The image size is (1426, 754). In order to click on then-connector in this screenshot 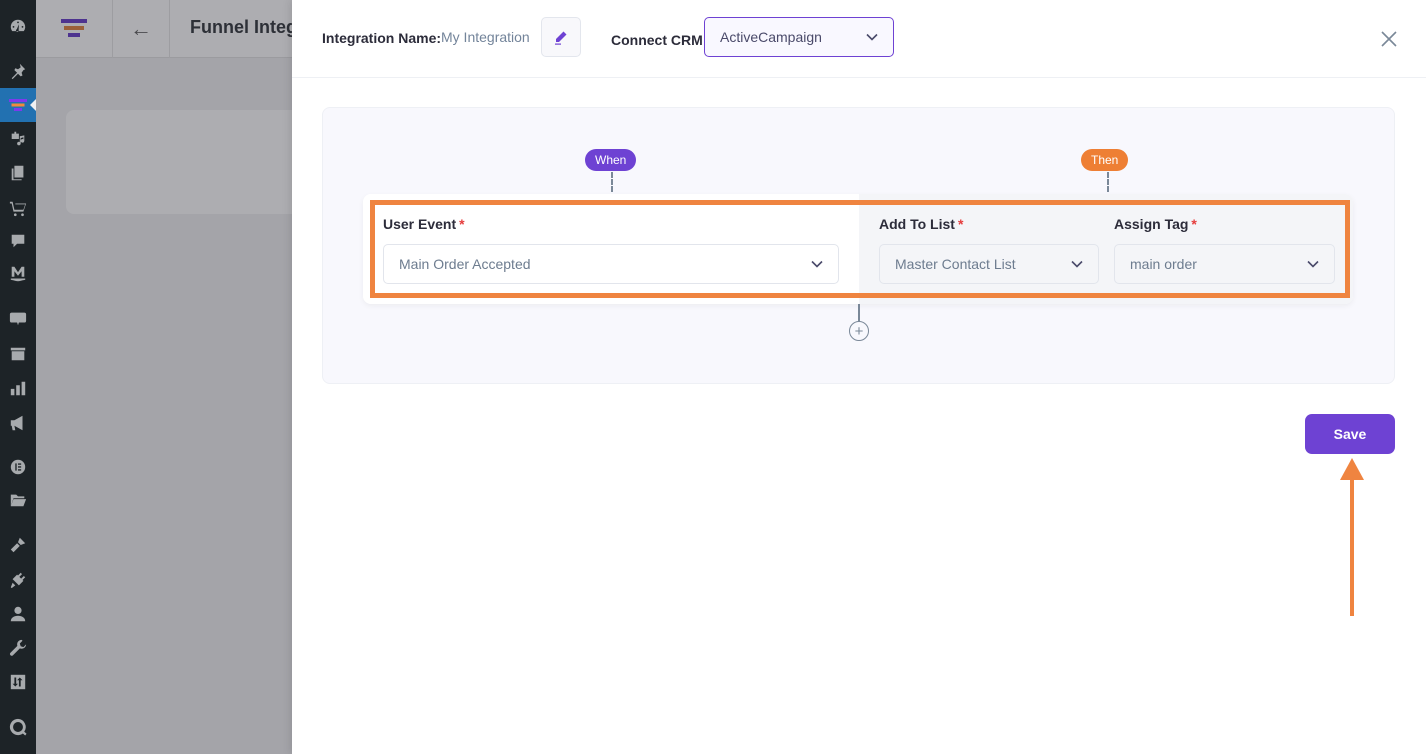, I will do `click(1108, 182)`.